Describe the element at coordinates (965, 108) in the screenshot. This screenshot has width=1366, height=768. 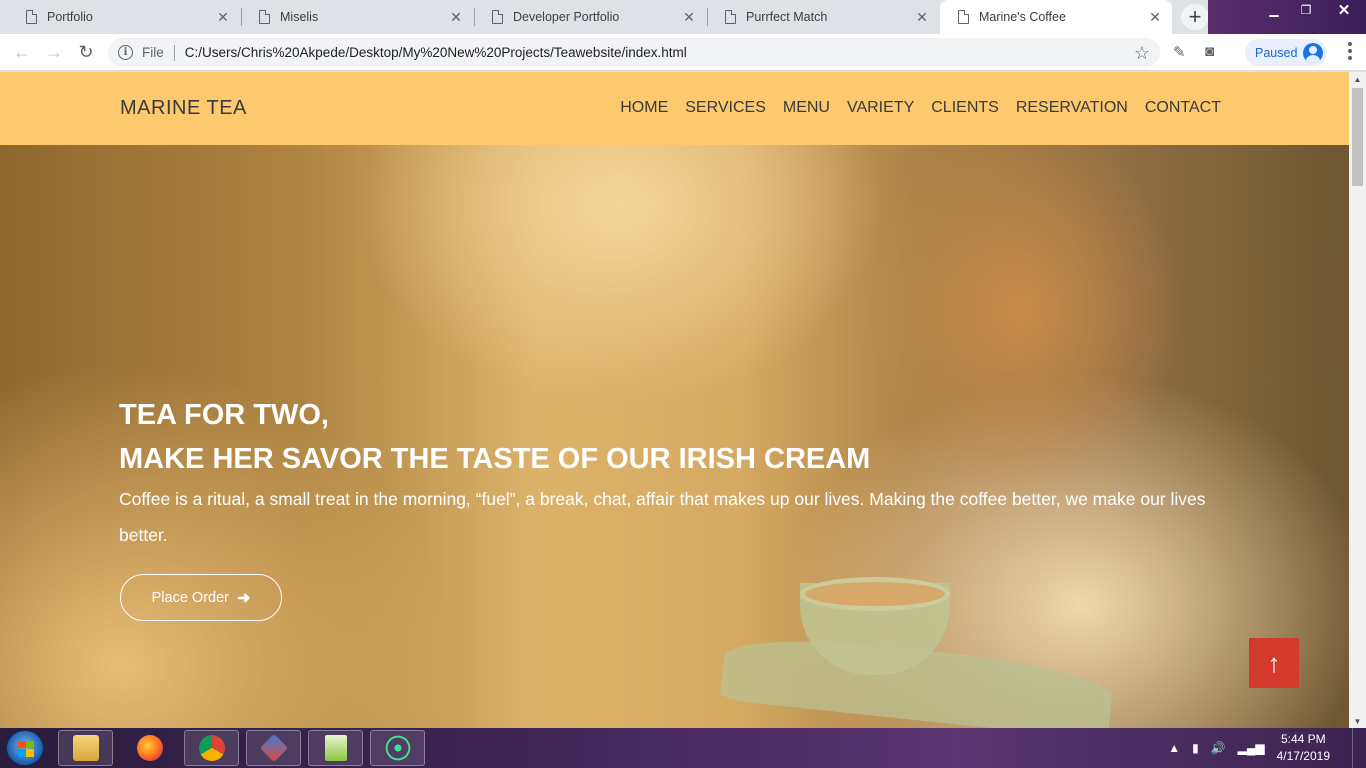
I see `nav-clients: CLIENTS` at that location.